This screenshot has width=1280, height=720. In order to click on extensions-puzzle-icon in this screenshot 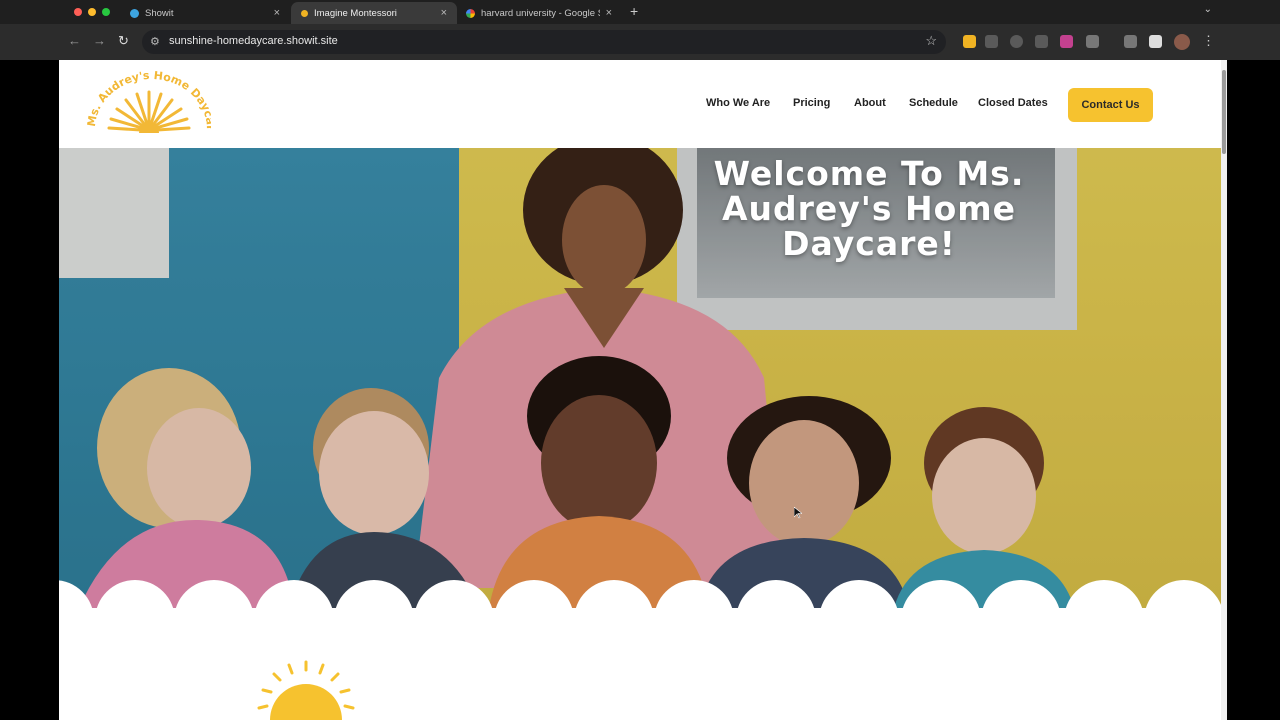, I will do `click(1092, 41)`.